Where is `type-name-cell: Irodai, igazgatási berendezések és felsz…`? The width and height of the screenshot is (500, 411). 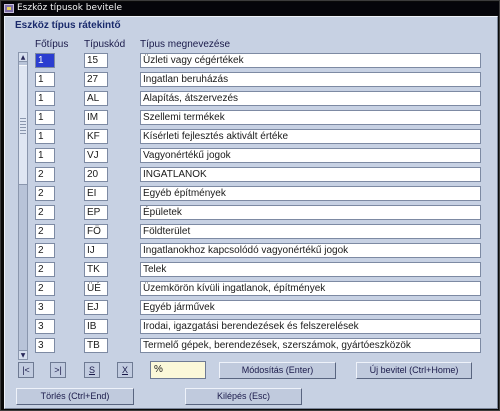
type-name-cell: Irodai, igazgatási berendezések és felsz… is located at coordinates (310, 326).